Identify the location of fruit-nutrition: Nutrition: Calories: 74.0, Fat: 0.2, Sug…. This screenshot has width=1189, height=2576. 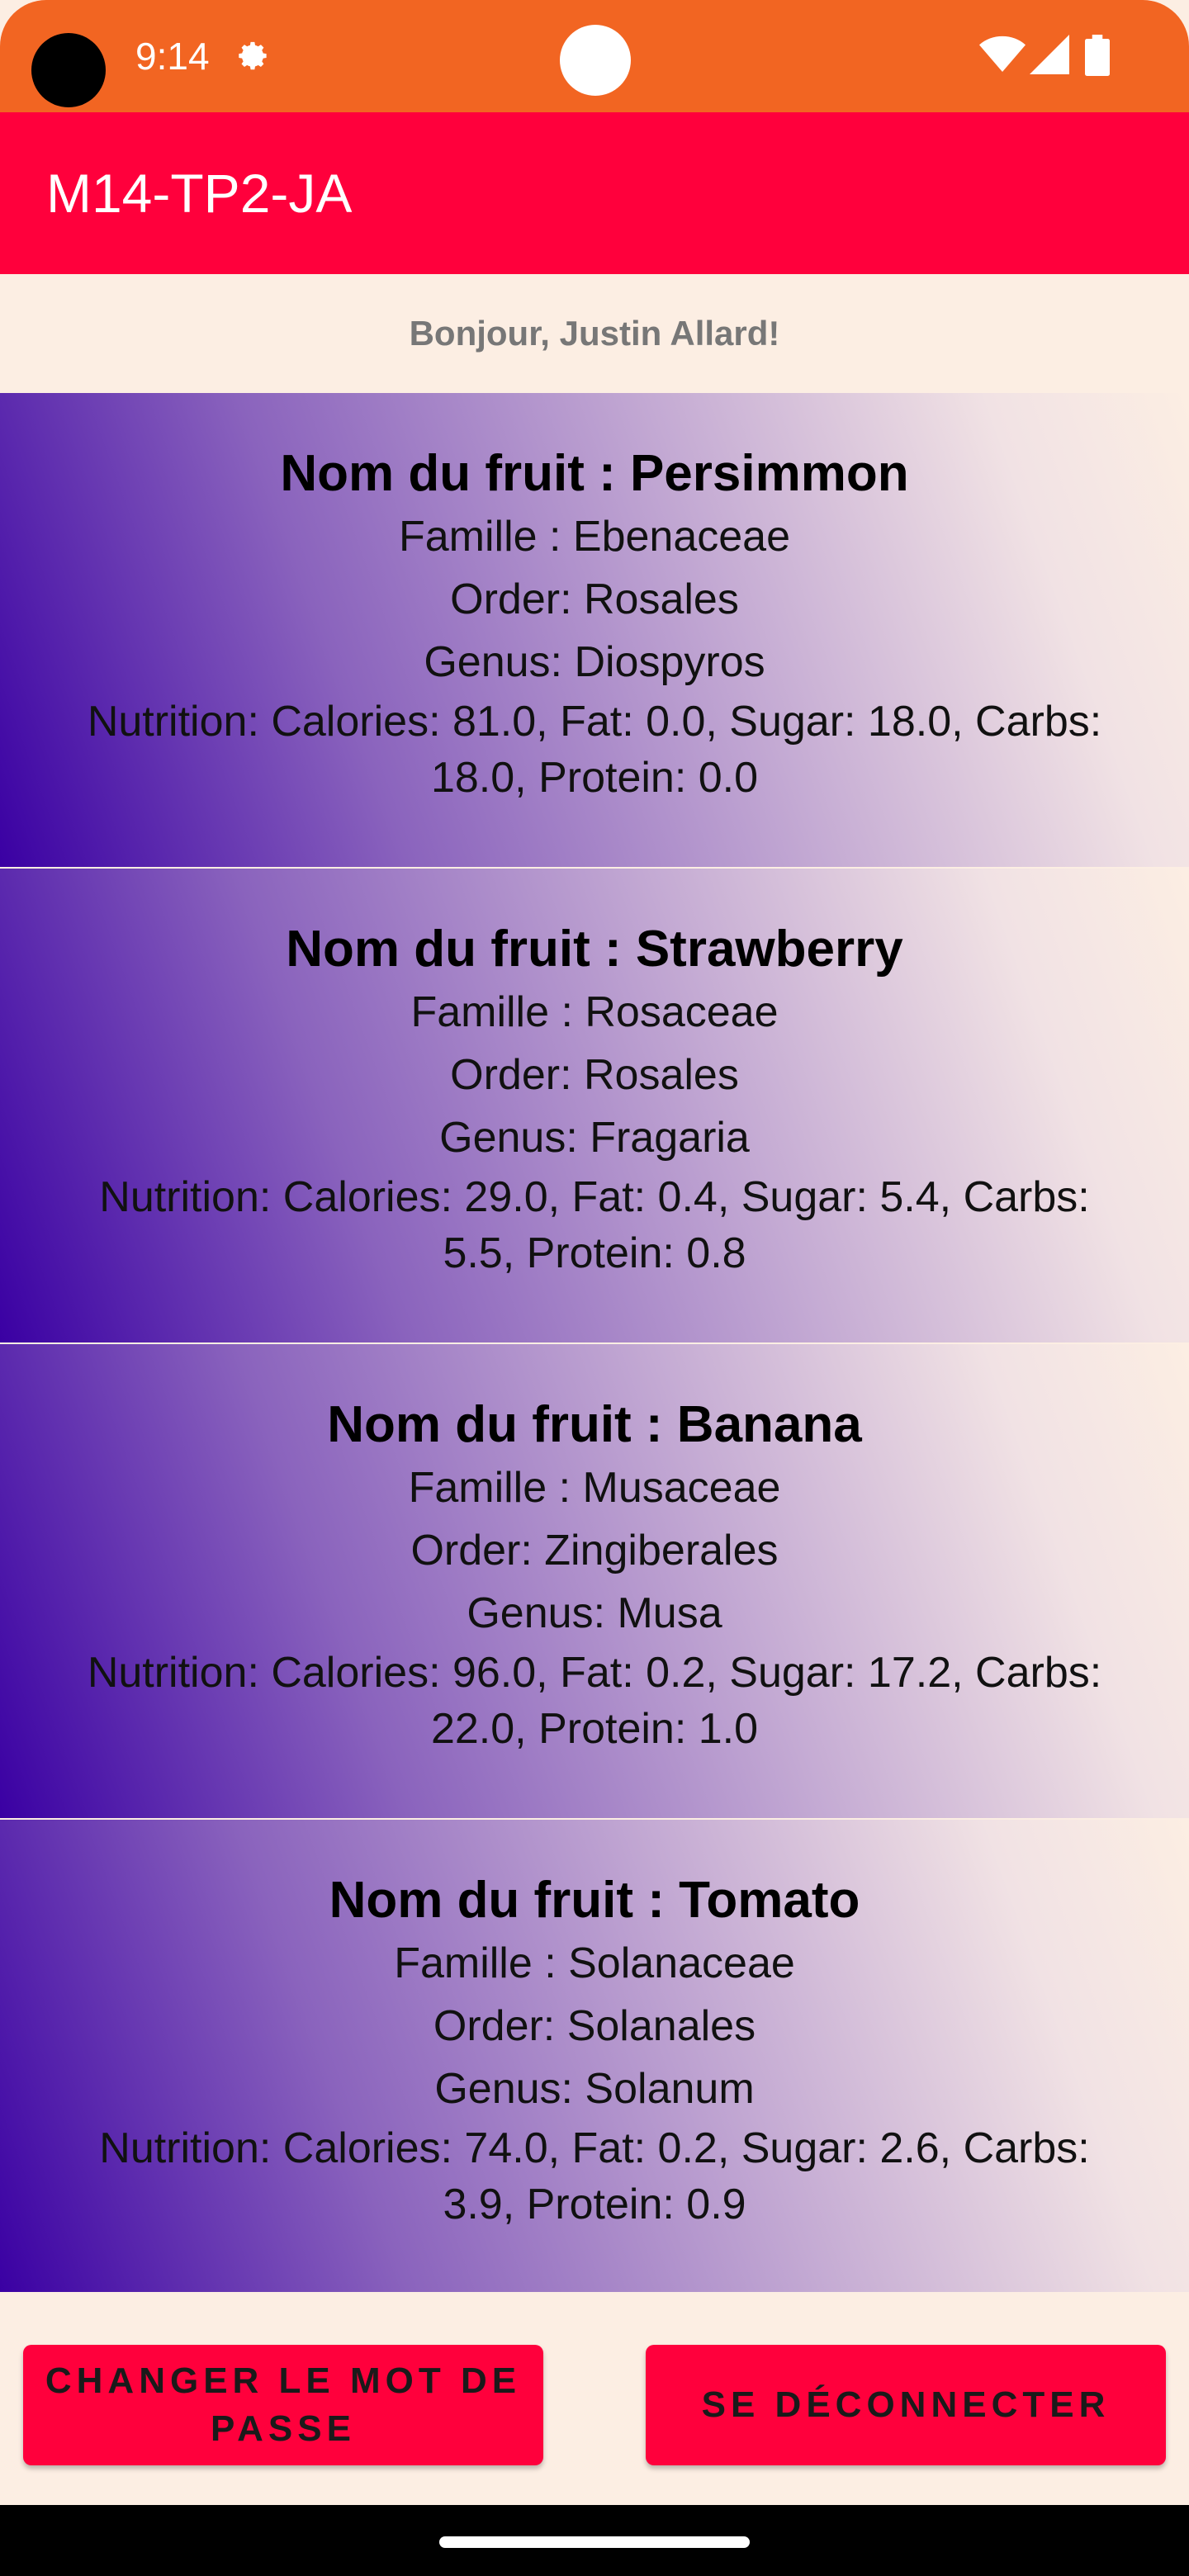
(594, 2176).